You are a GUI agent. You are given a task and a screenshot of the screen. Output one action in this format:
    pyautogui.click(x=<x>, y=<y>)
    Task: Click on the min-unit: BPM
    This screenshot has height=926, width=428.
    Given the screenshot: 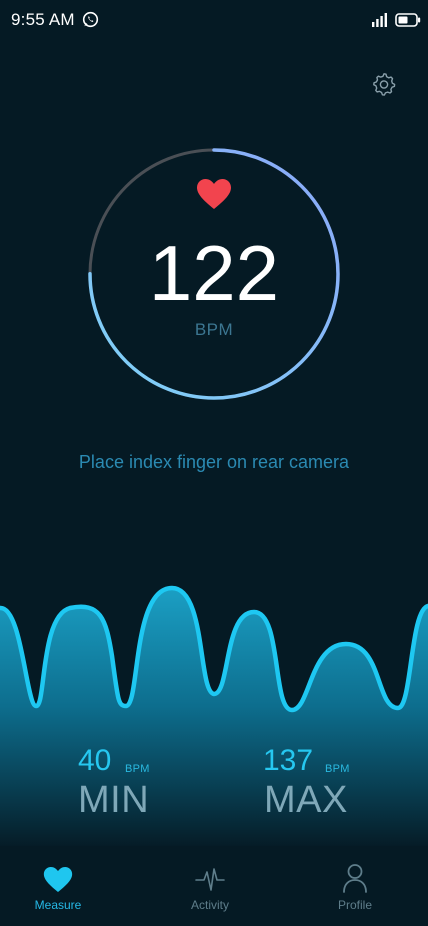 What is the action you would take?
    pyautogui.click(x=137, y=769)
    